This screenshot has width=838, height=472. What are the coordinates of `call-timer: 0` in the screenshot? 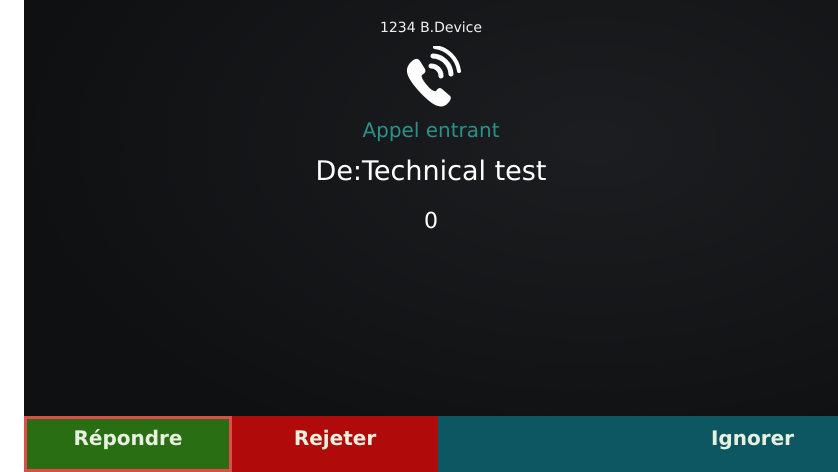 It's located at (431, 221).